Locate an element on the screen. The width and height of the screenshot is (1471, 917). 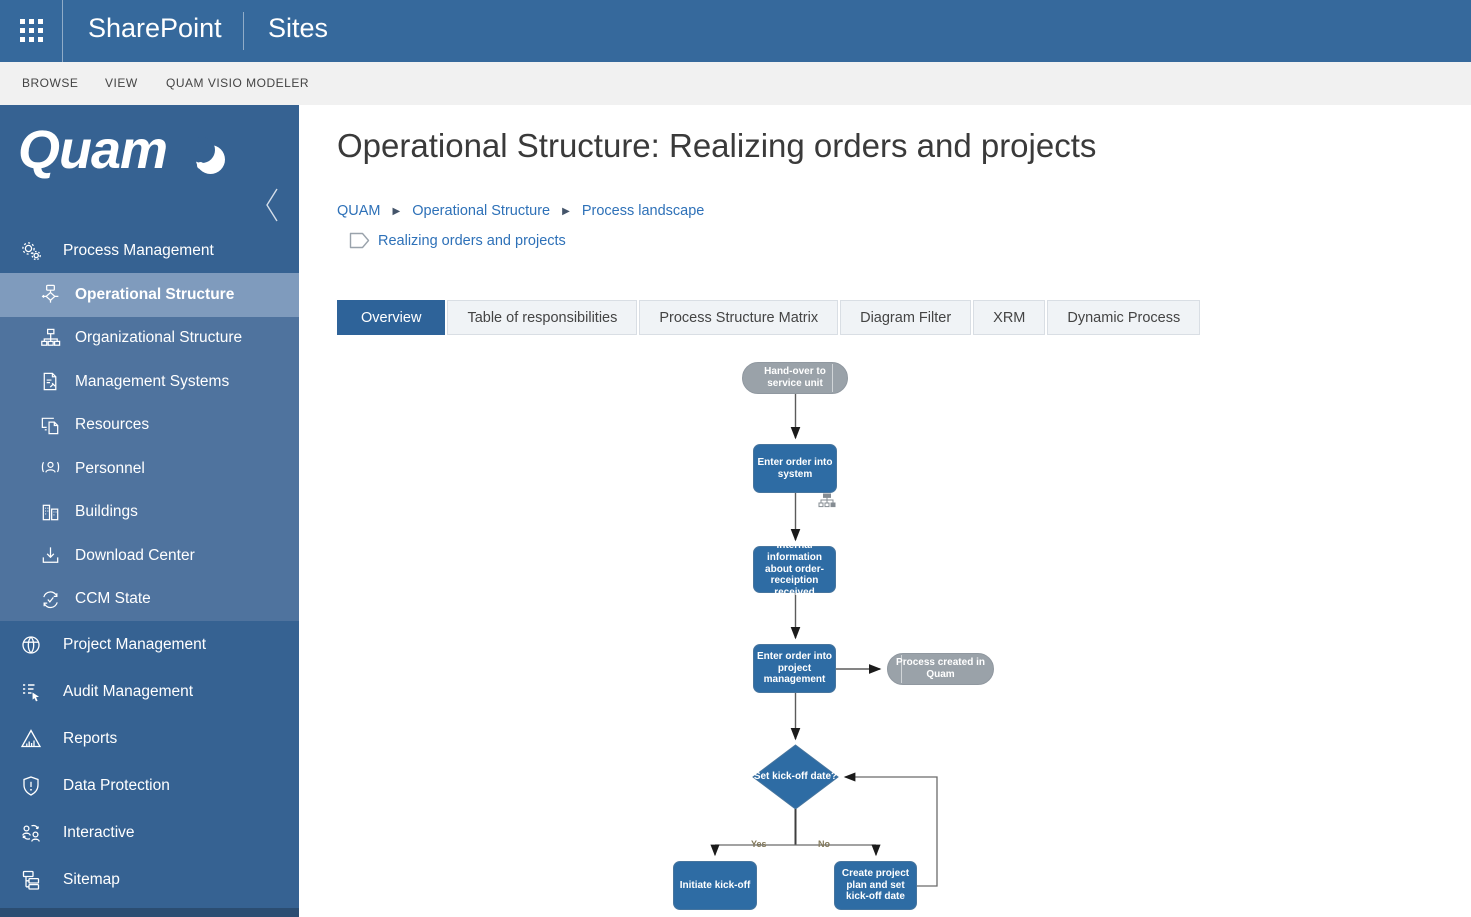
people-exchange-icon is located at coordinates (31, 833).